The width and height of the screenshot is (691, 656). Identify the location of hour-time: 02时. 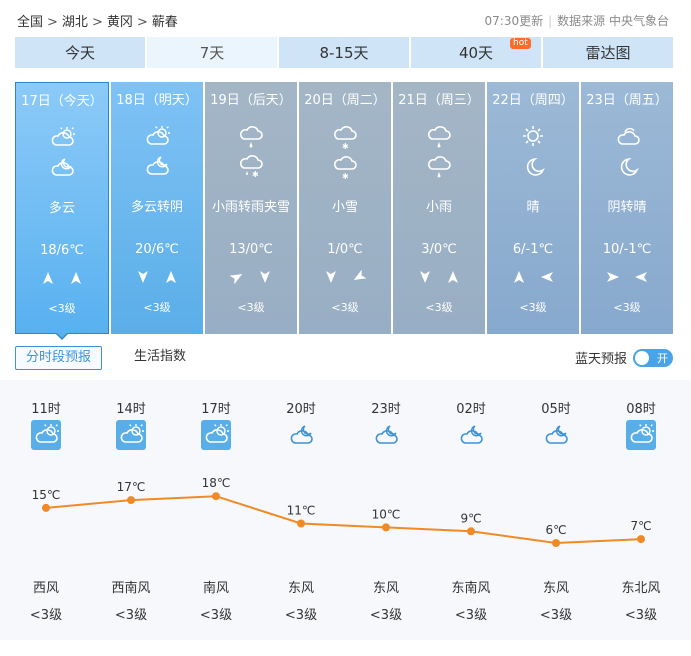
(471, 409).